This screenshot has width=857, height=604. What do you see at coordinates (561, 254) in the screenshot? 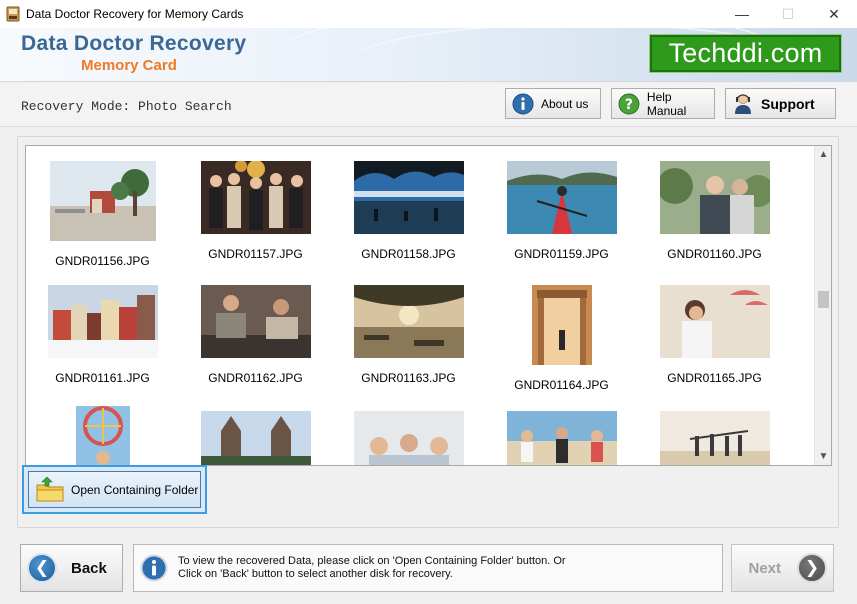
I see `photo-filename: GNDR01159.JPG` at bounding box center [561, 254].